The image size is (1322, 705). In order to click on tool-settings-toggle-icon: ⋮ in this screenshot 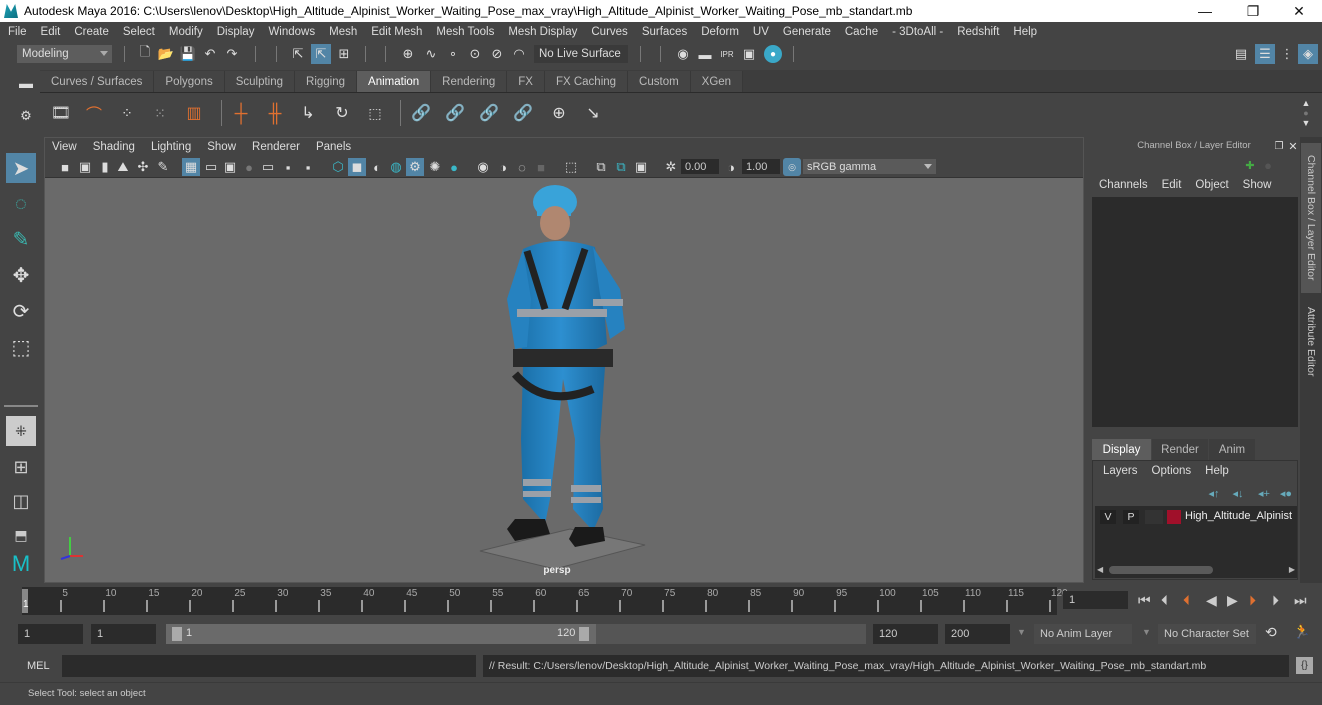, I will do `click(1287, 54)`.